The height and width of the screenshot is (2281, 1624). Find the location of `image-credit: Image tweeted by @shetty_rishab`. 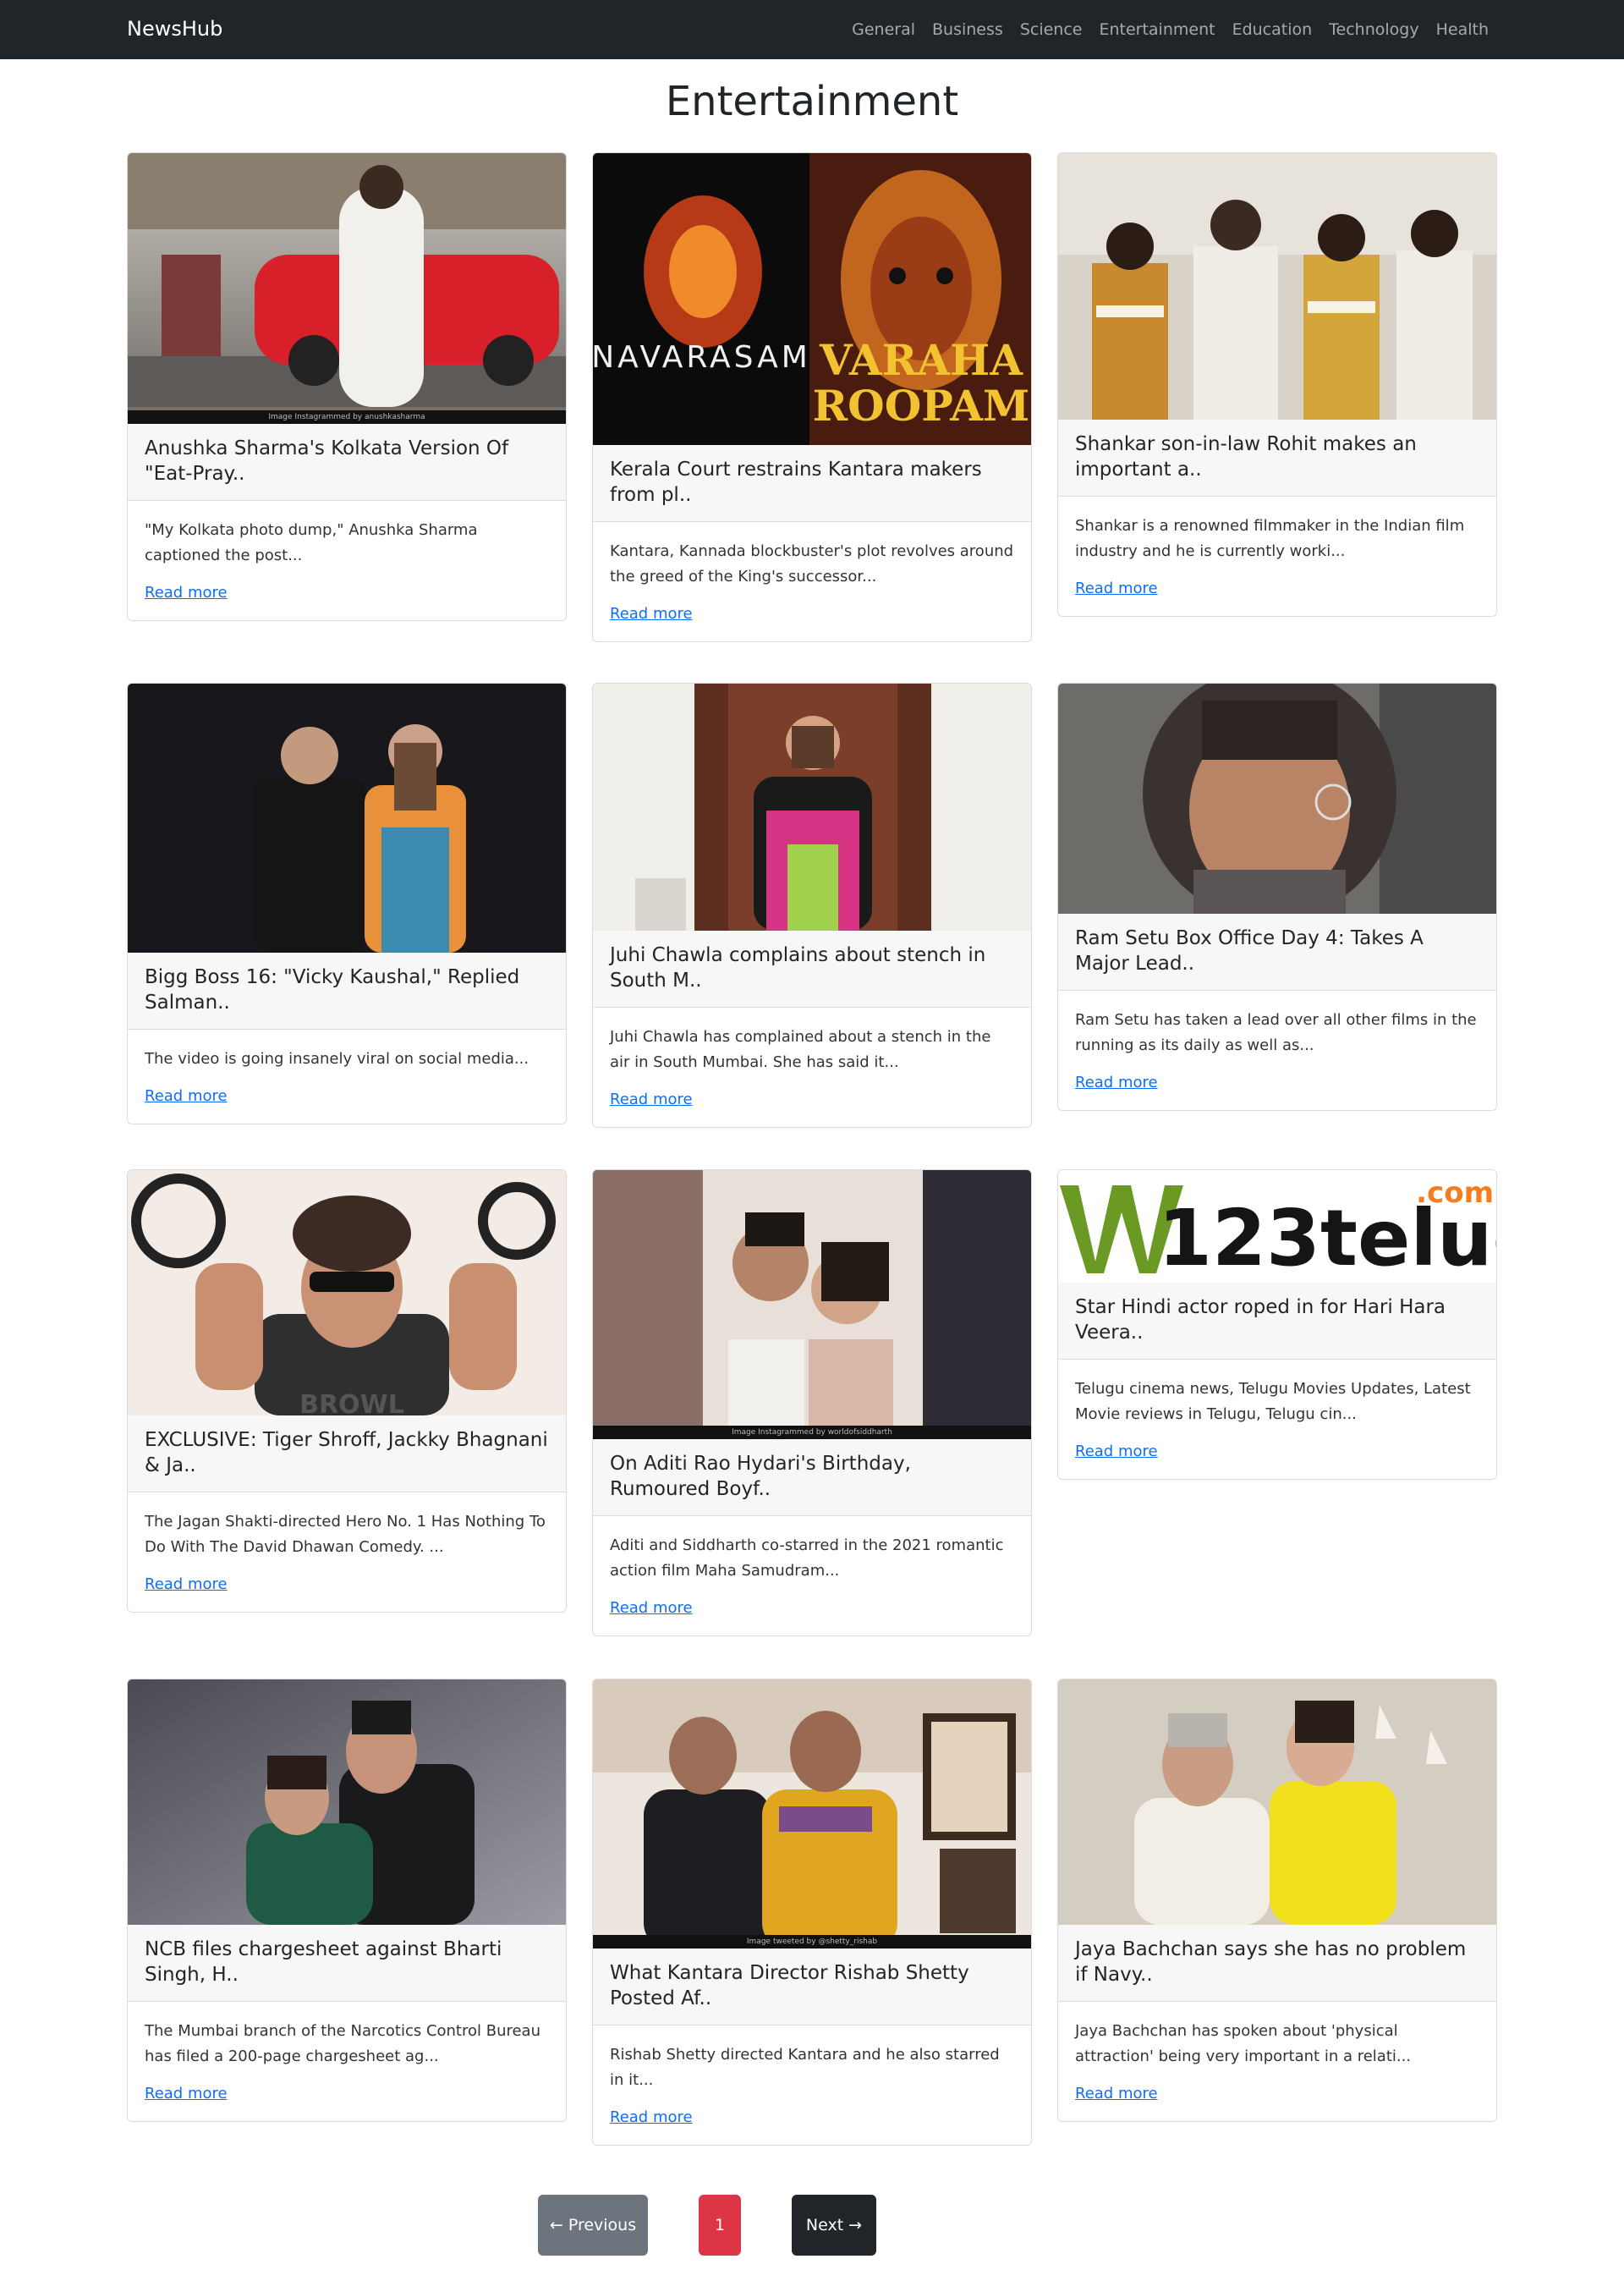

image-credit: Image tweeted by @shetty_rishab is located at coordinates (812, 1941).